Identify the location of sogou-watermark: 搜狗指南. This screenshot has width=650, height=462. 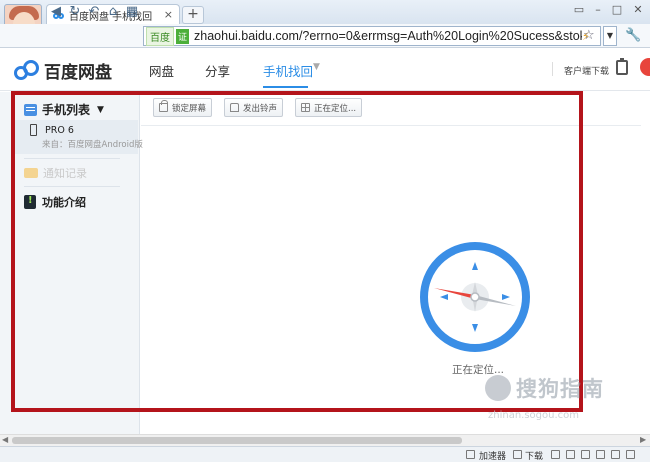
(544, 388).